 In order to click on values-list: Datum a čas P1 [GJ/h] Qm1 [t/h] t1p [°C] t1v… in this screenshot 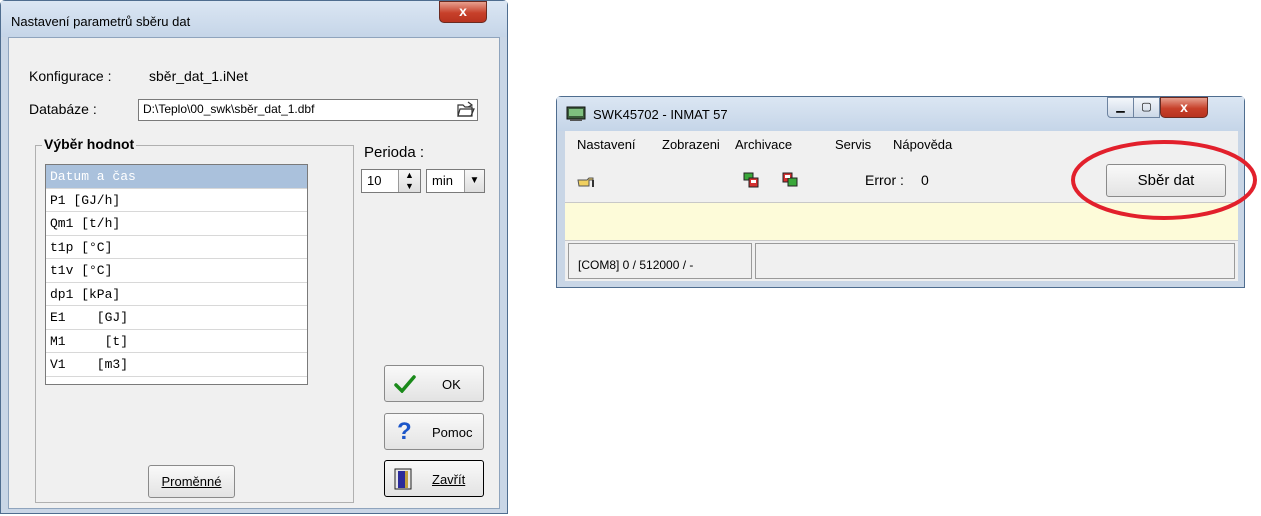, I will do `click(176, 271)`.